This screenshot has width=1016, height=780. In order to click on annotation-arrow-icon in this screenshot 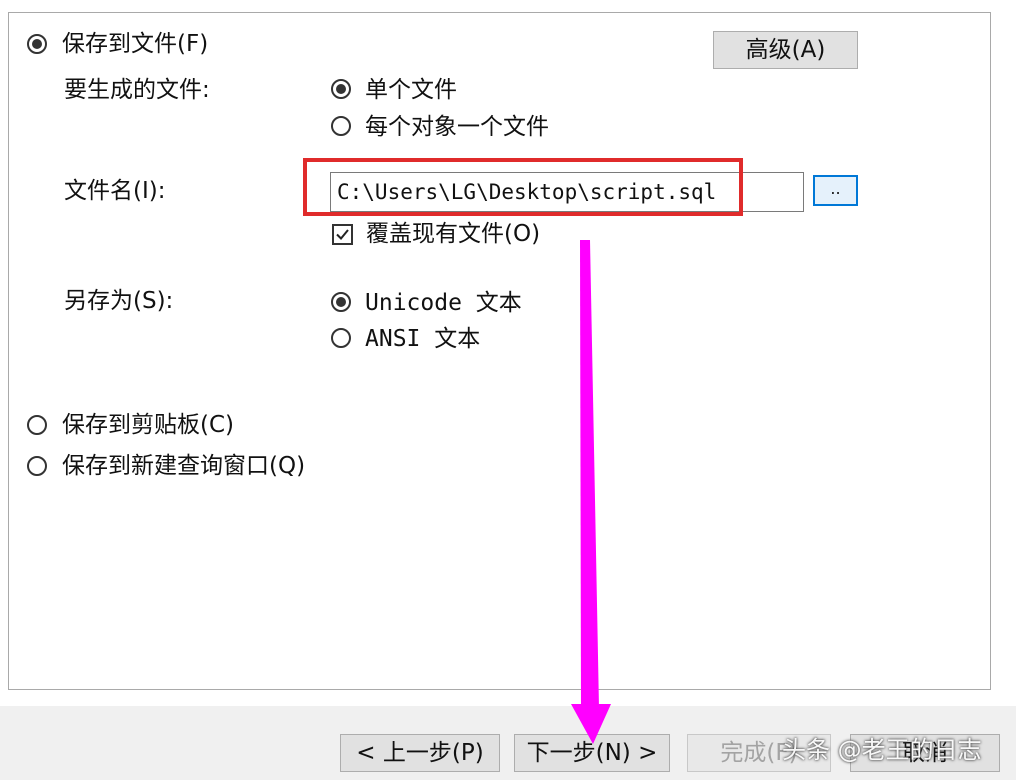, I will do `click(591, 492)`.